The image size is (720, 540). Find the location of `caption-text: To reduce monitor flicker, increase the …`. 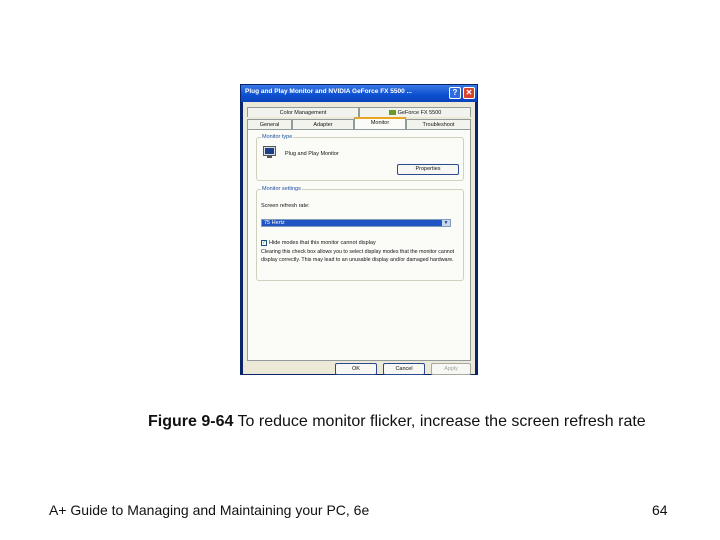

caption-text: To reduce monitor flicker, increase the … is located at coordinates (439, 421).